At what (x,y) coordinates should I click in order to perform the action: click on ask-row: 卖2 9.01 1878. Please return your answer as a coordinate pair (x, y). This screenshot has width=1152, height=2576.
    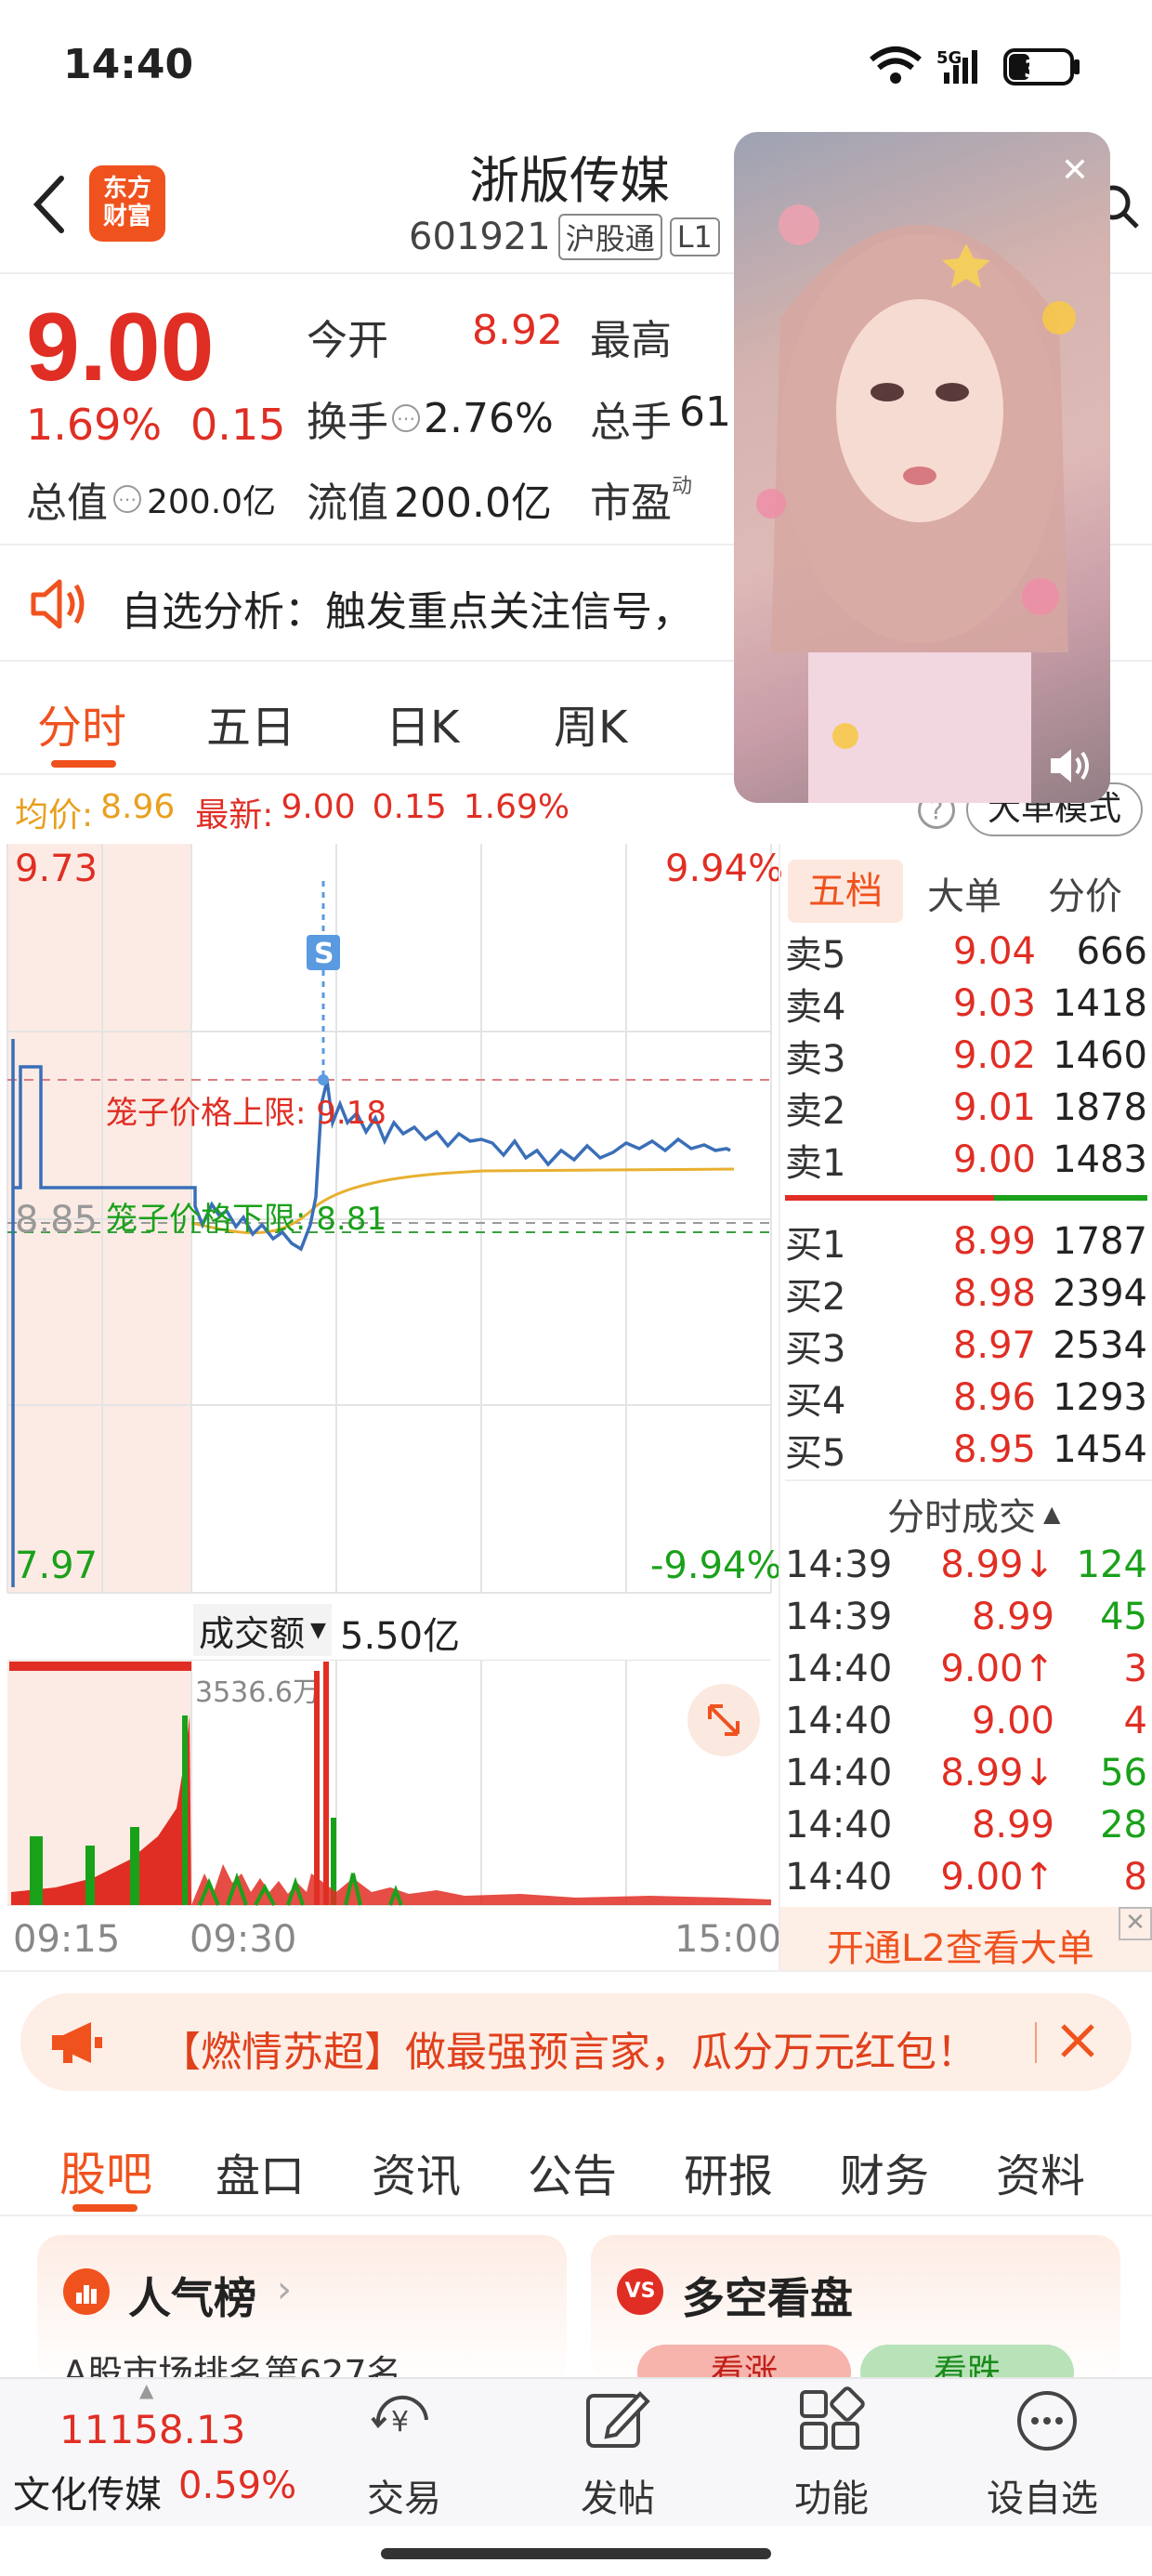
    Looking at the image, I should click on (966, 1108).